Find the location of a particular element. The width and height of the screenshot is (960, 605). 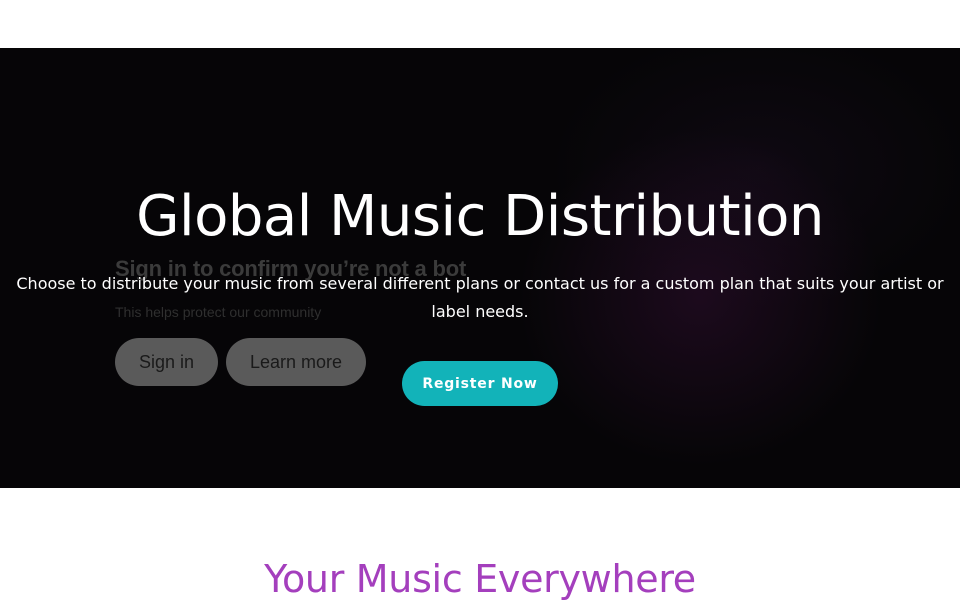

top-header-bar is located at coordinates (480, 24).